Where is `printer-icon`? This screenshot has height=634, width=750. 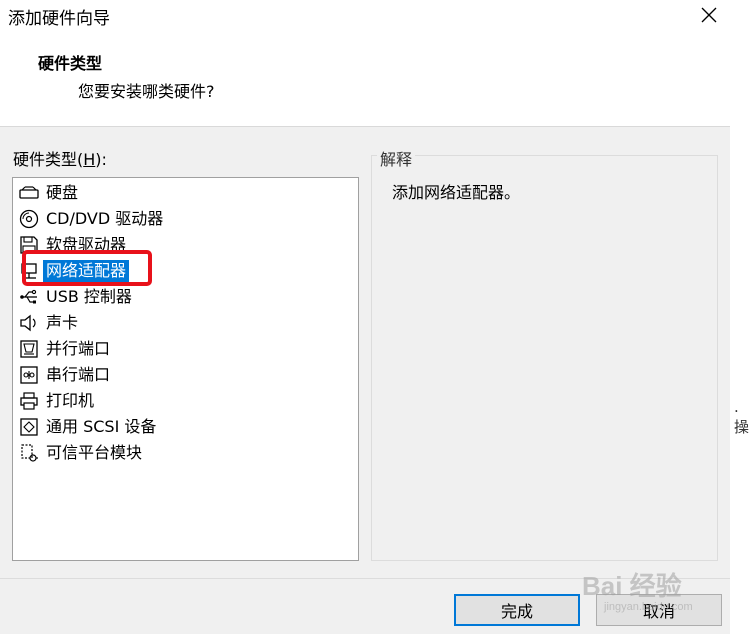
printer-icon is located at coordinates (29, 401).